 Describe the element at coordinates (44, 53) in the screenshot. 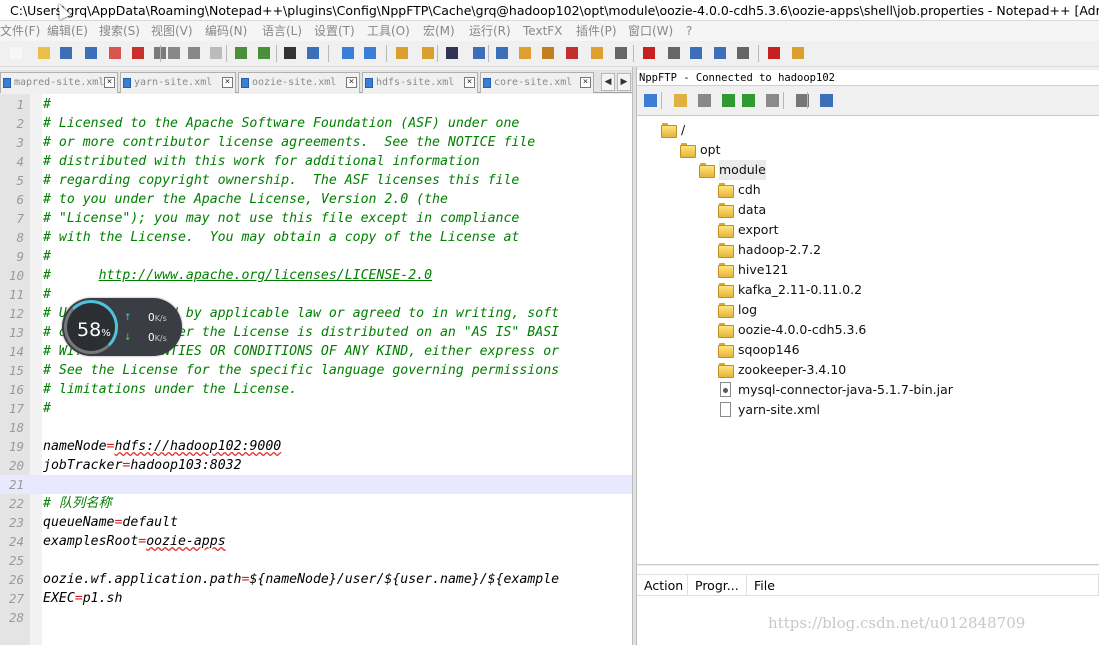

I see `open-file-icon` at that location.